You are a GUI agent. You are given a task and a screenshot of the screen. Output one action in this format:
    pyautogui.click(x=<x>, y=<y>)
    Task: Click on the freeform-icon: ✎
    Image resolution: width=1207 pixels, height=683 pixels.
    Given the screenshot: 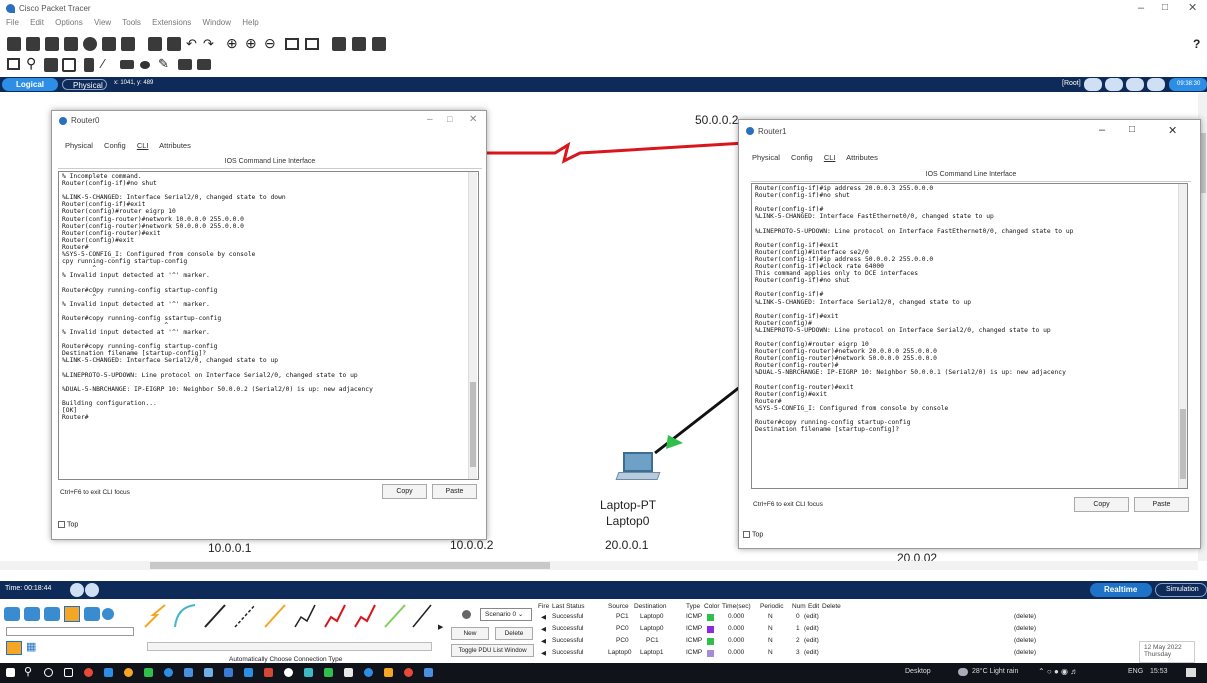 What is the action you would take?
    pyautogui.click(x=163, y=64)
    